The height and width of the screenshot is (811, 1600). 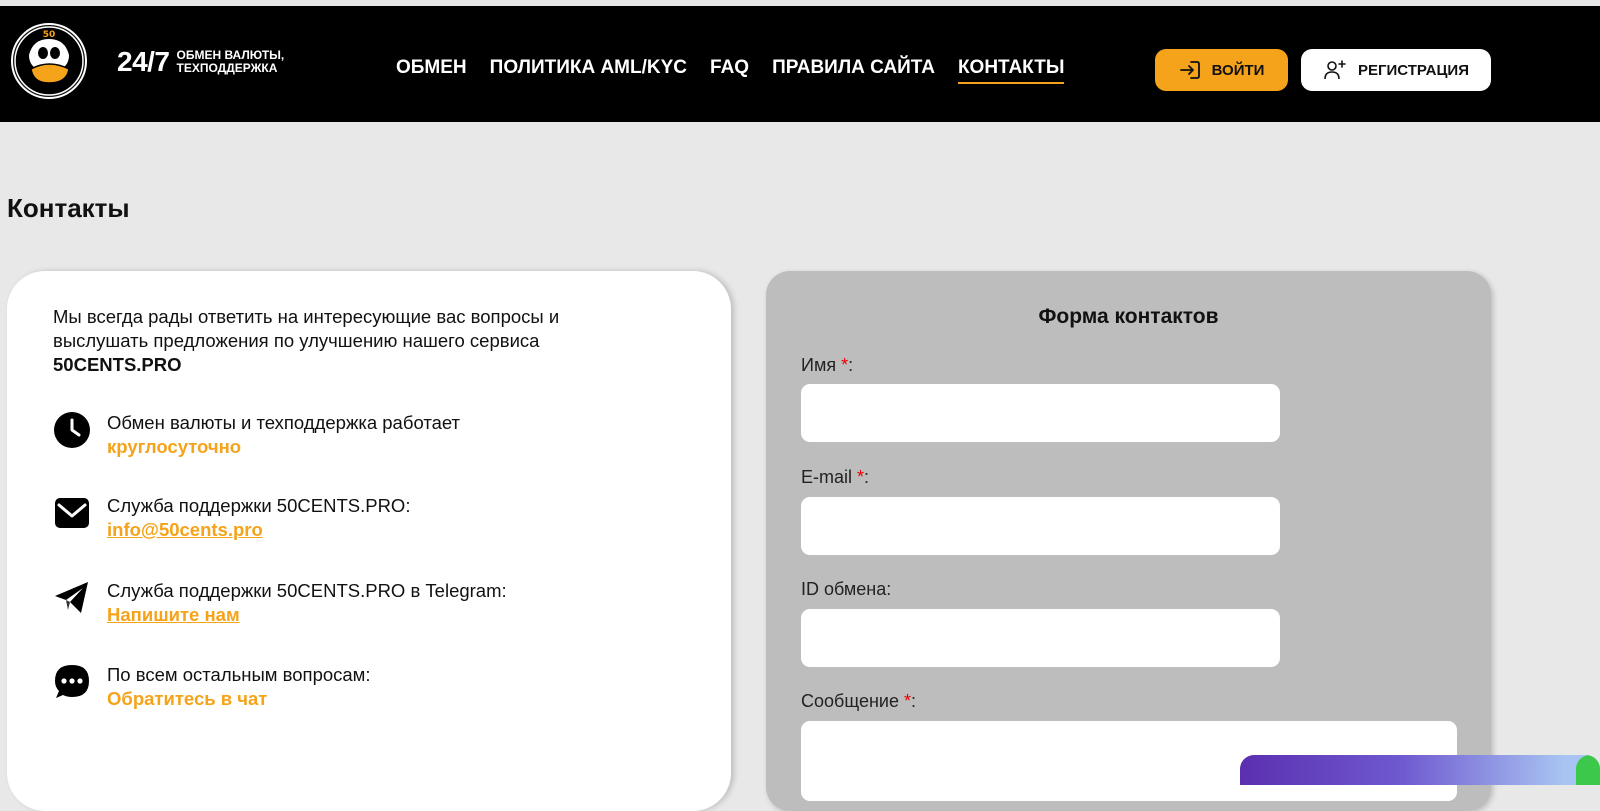 I want to click on chat-online-indicator, so click(x=1588, y=770).